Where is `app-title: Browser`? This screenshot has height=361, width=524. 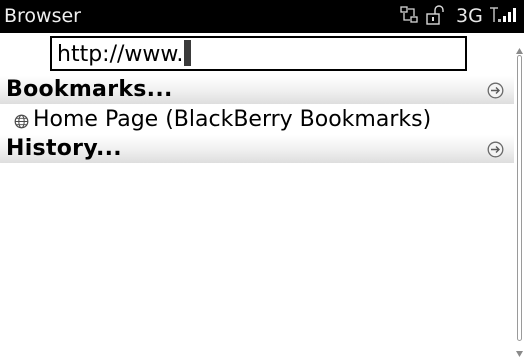
app-title: Browser is located at coordinates (42, 16).